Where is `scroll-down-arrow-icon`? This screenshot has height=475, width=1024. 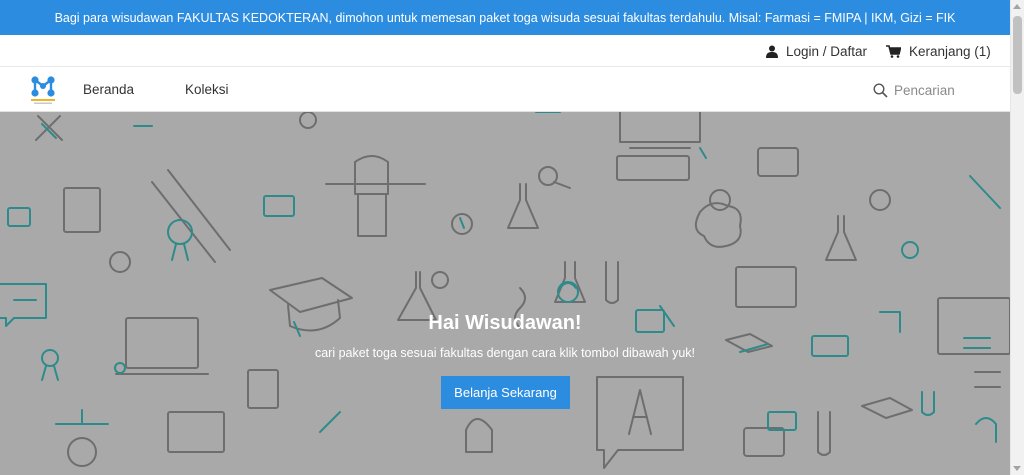 scroll-down-arrow-icon is located at coordinates (1017, 468).